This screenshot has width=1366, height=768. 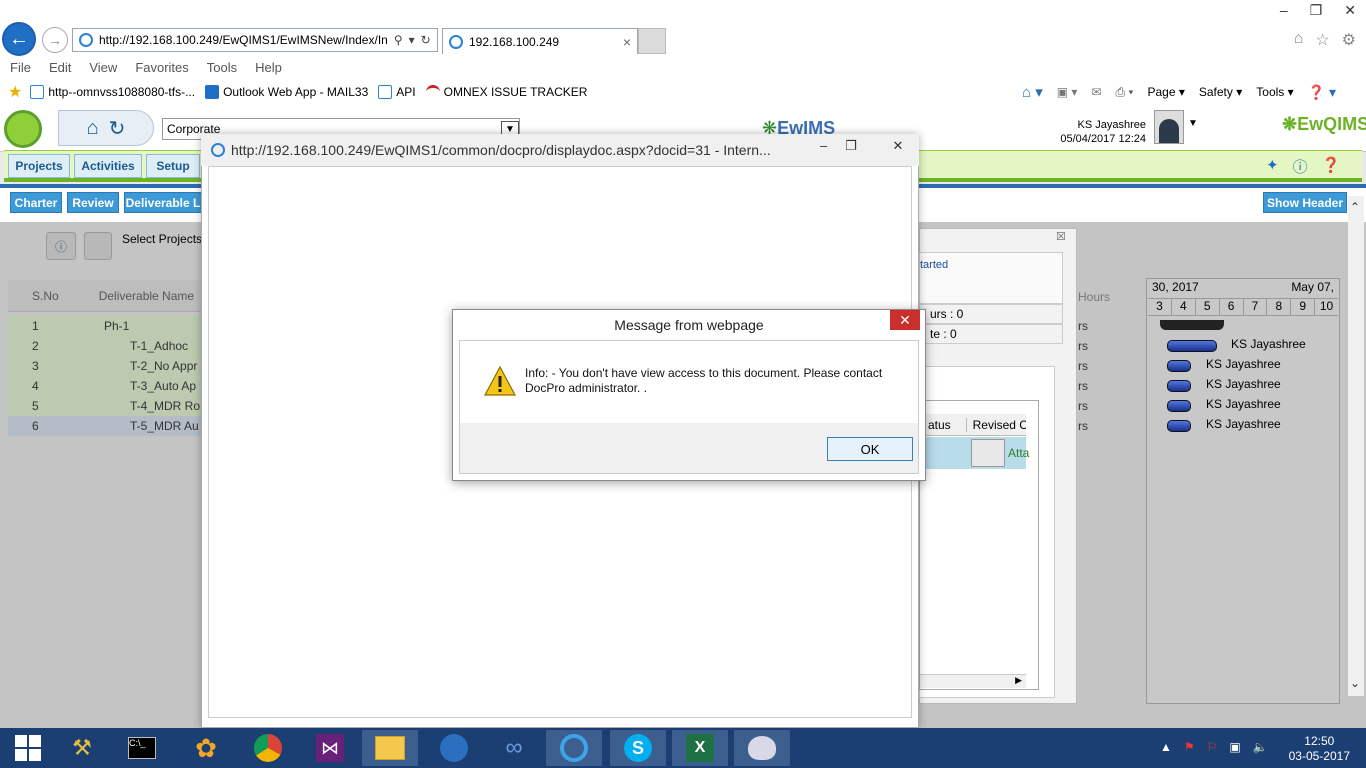 What do you see at coordinates (98, 246) in the screenshot?
I see `tree-icon` at bounding box center [98, 246].